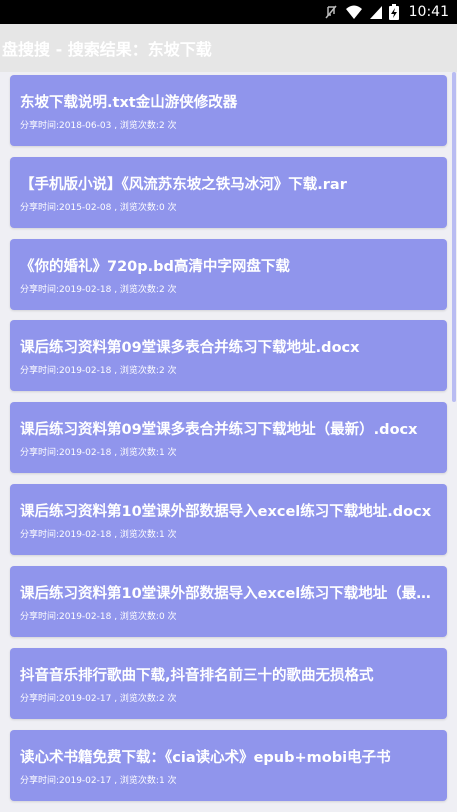  What do you see at coordinates (98, 126) in the screenshot?
I see `result-meta: 分享时间:2018-06-03 , 浏览次数:2 次` at bounding box center [98, 126].